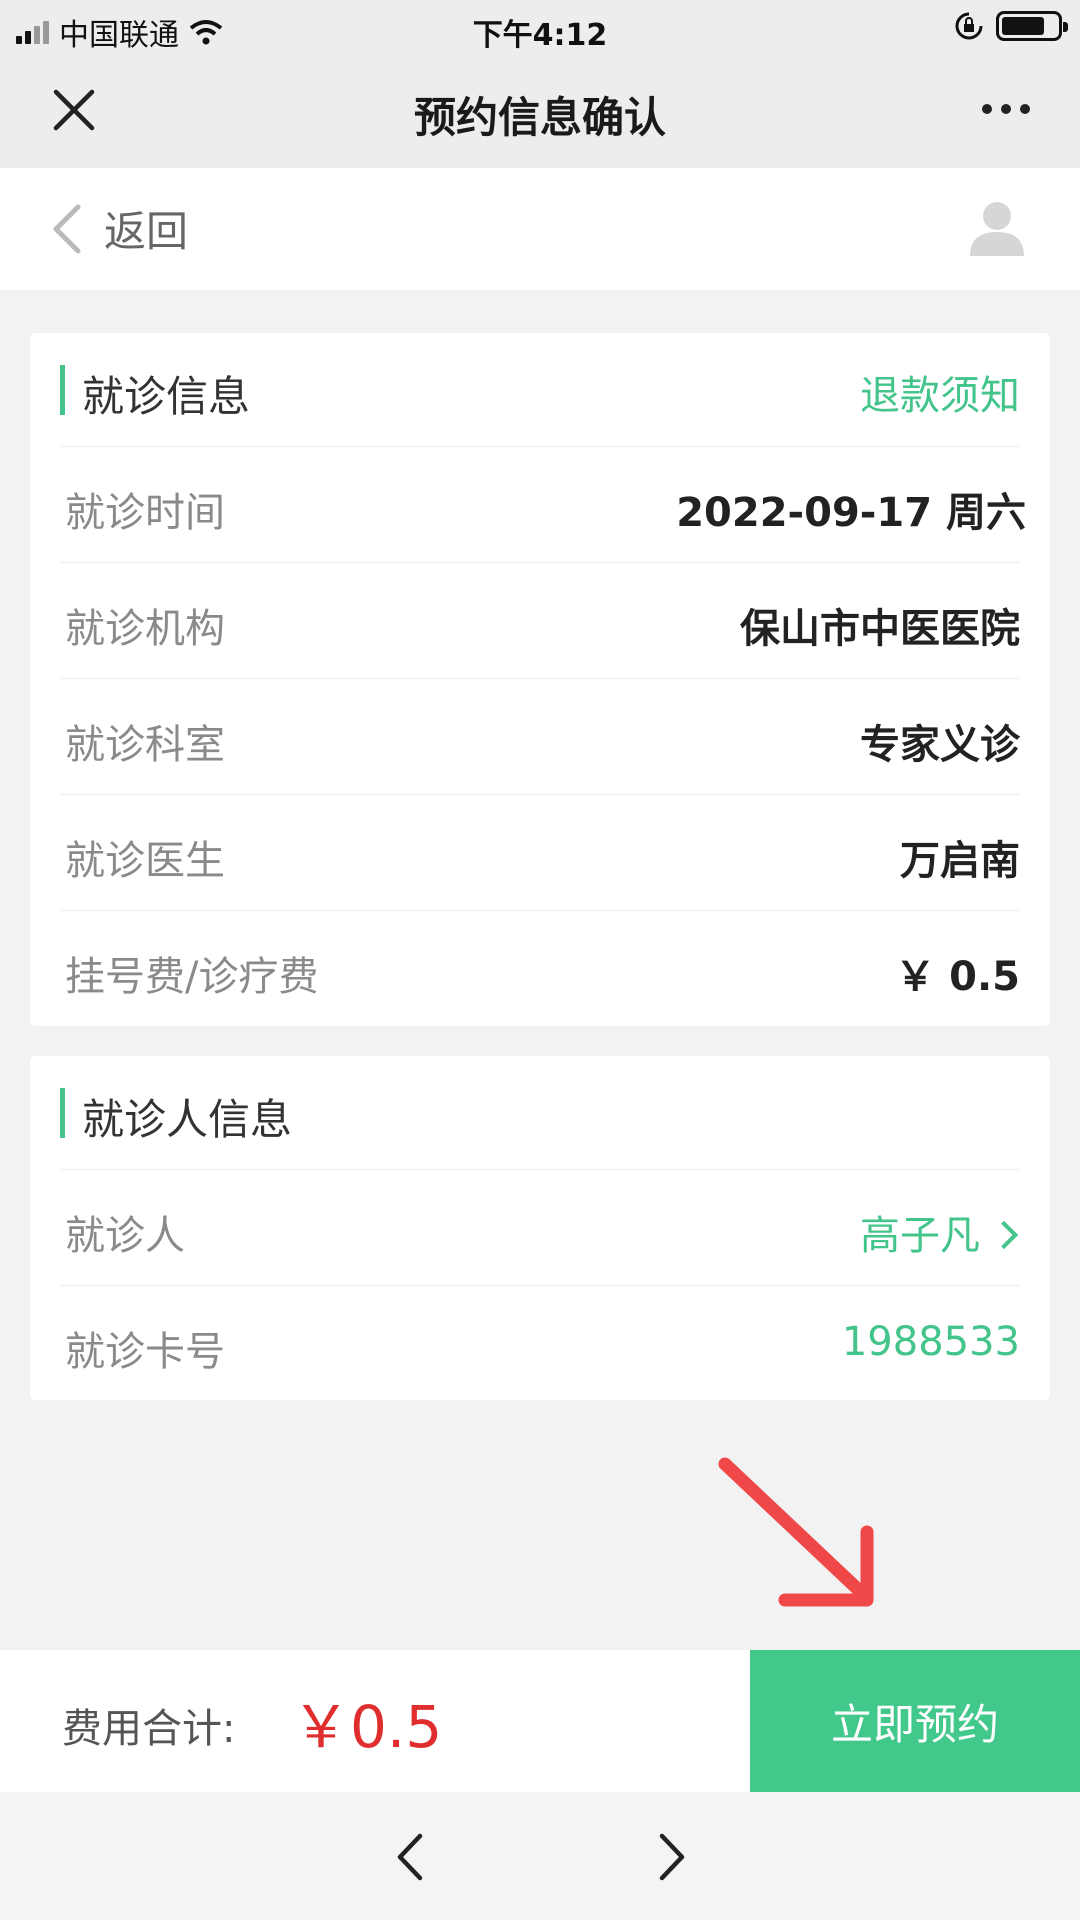  I want to click on visit-time-label: 就诊时间, so click(145, 513).